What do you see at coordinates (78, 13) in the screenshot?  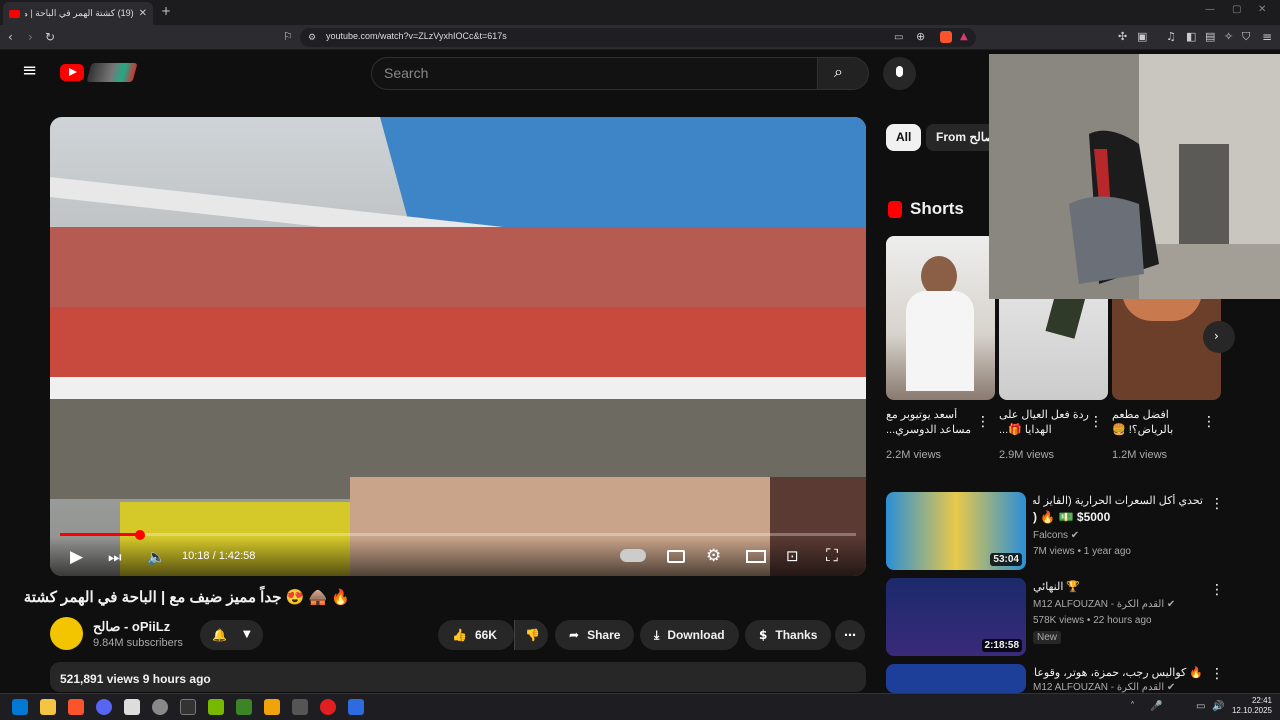 I see `browser-tab: (19) كشتة الهمر في الباحة | مع صـ... ✕` at bounding box center [78, 13].